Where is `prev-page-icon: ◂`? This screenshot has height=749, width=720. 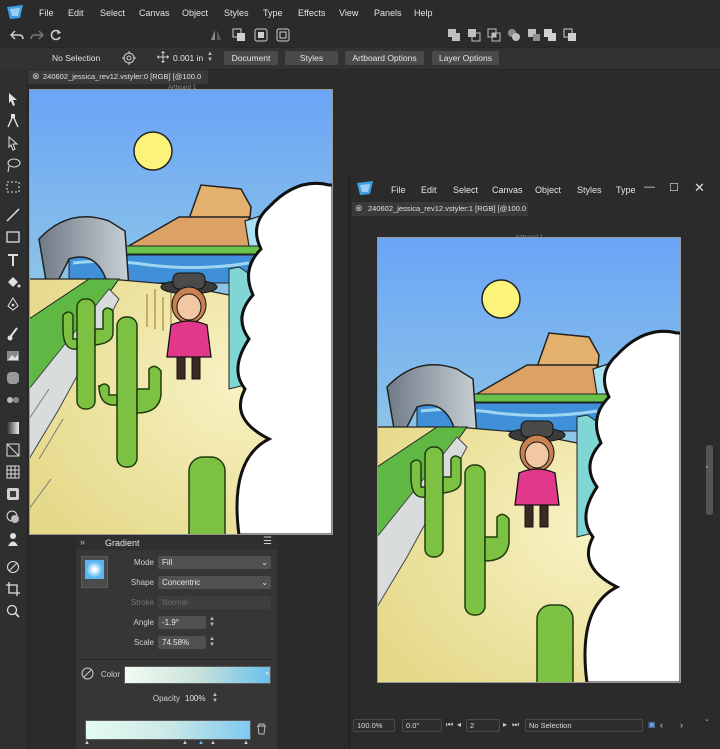 prev-page-icon: ◂ is located at coordinates (459, 724).